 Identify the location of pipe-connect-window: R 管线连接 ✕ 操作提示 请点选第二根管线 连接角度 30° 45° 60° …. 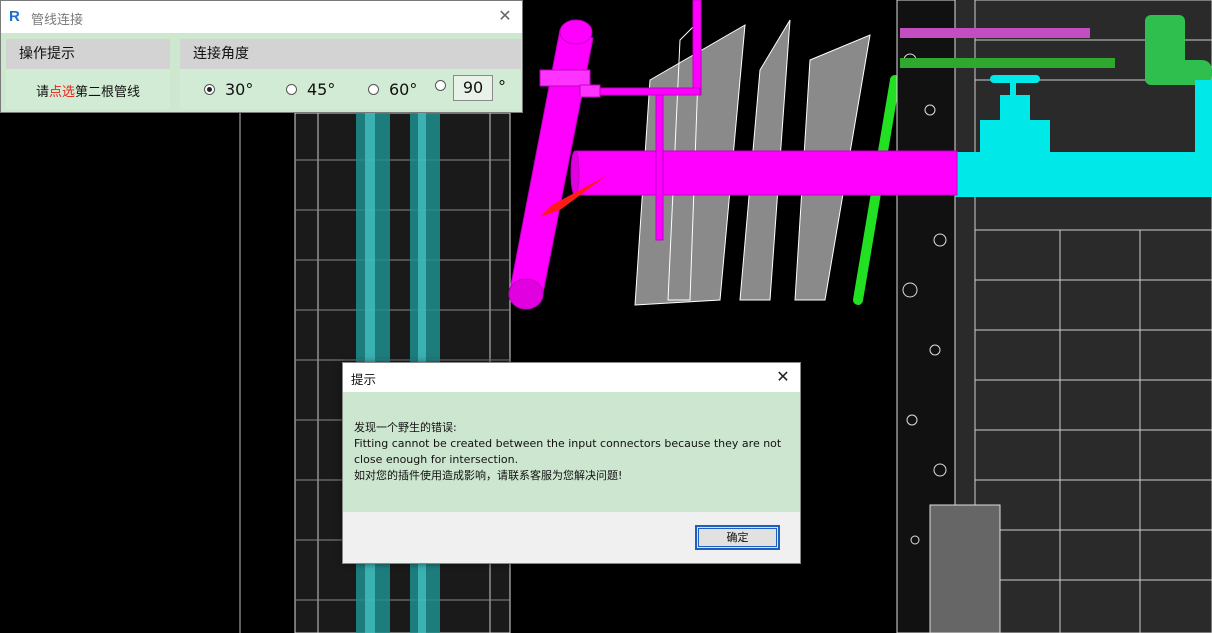
(261, 56).